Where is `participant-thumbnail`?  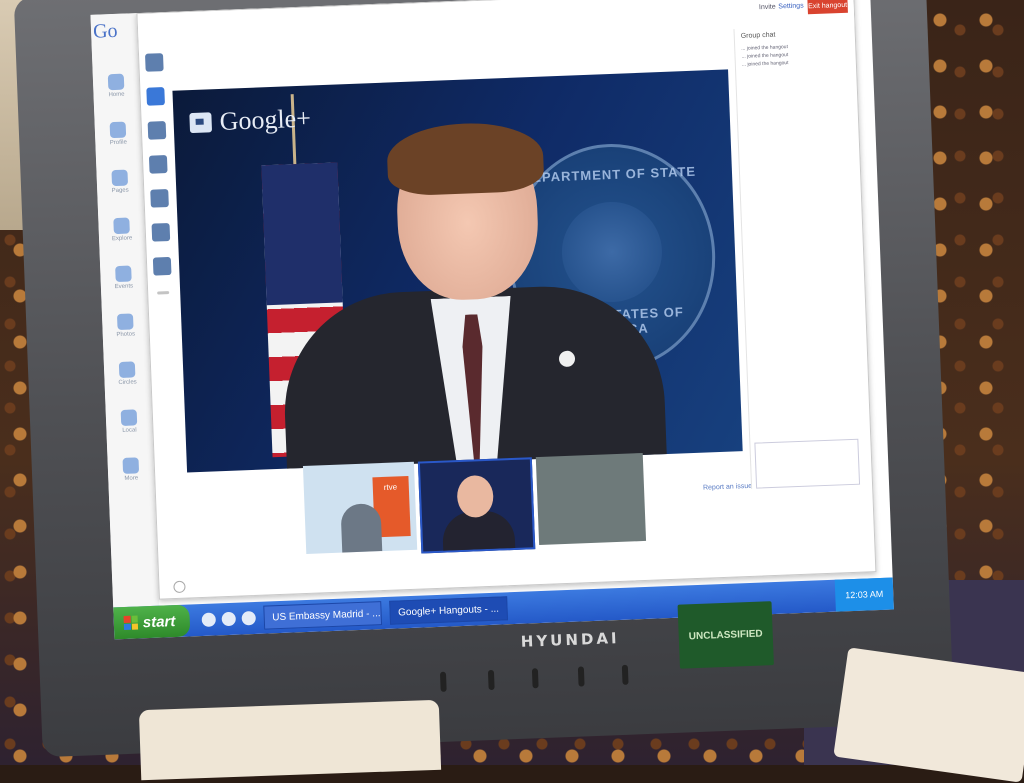 participant-thumbnail is located at coordinates (591, 499).